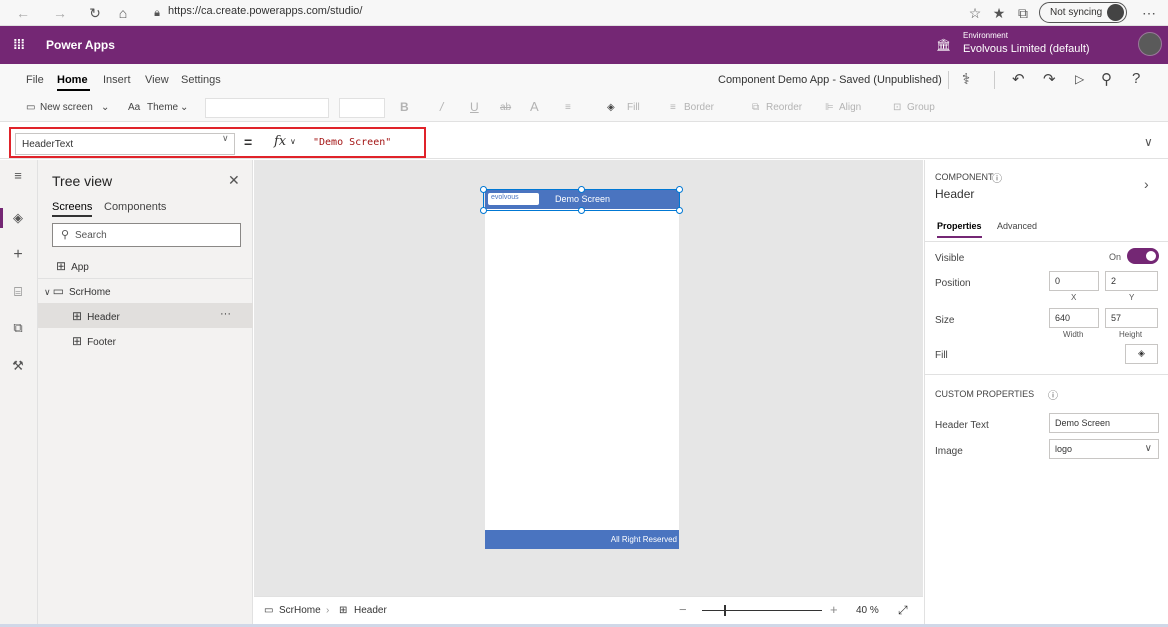 Image resolution: width=1168 pixels, height=627 pixels. Describe the element at coordinates (921, 107) in the screenshot. I see `group-button: Group` at that location.